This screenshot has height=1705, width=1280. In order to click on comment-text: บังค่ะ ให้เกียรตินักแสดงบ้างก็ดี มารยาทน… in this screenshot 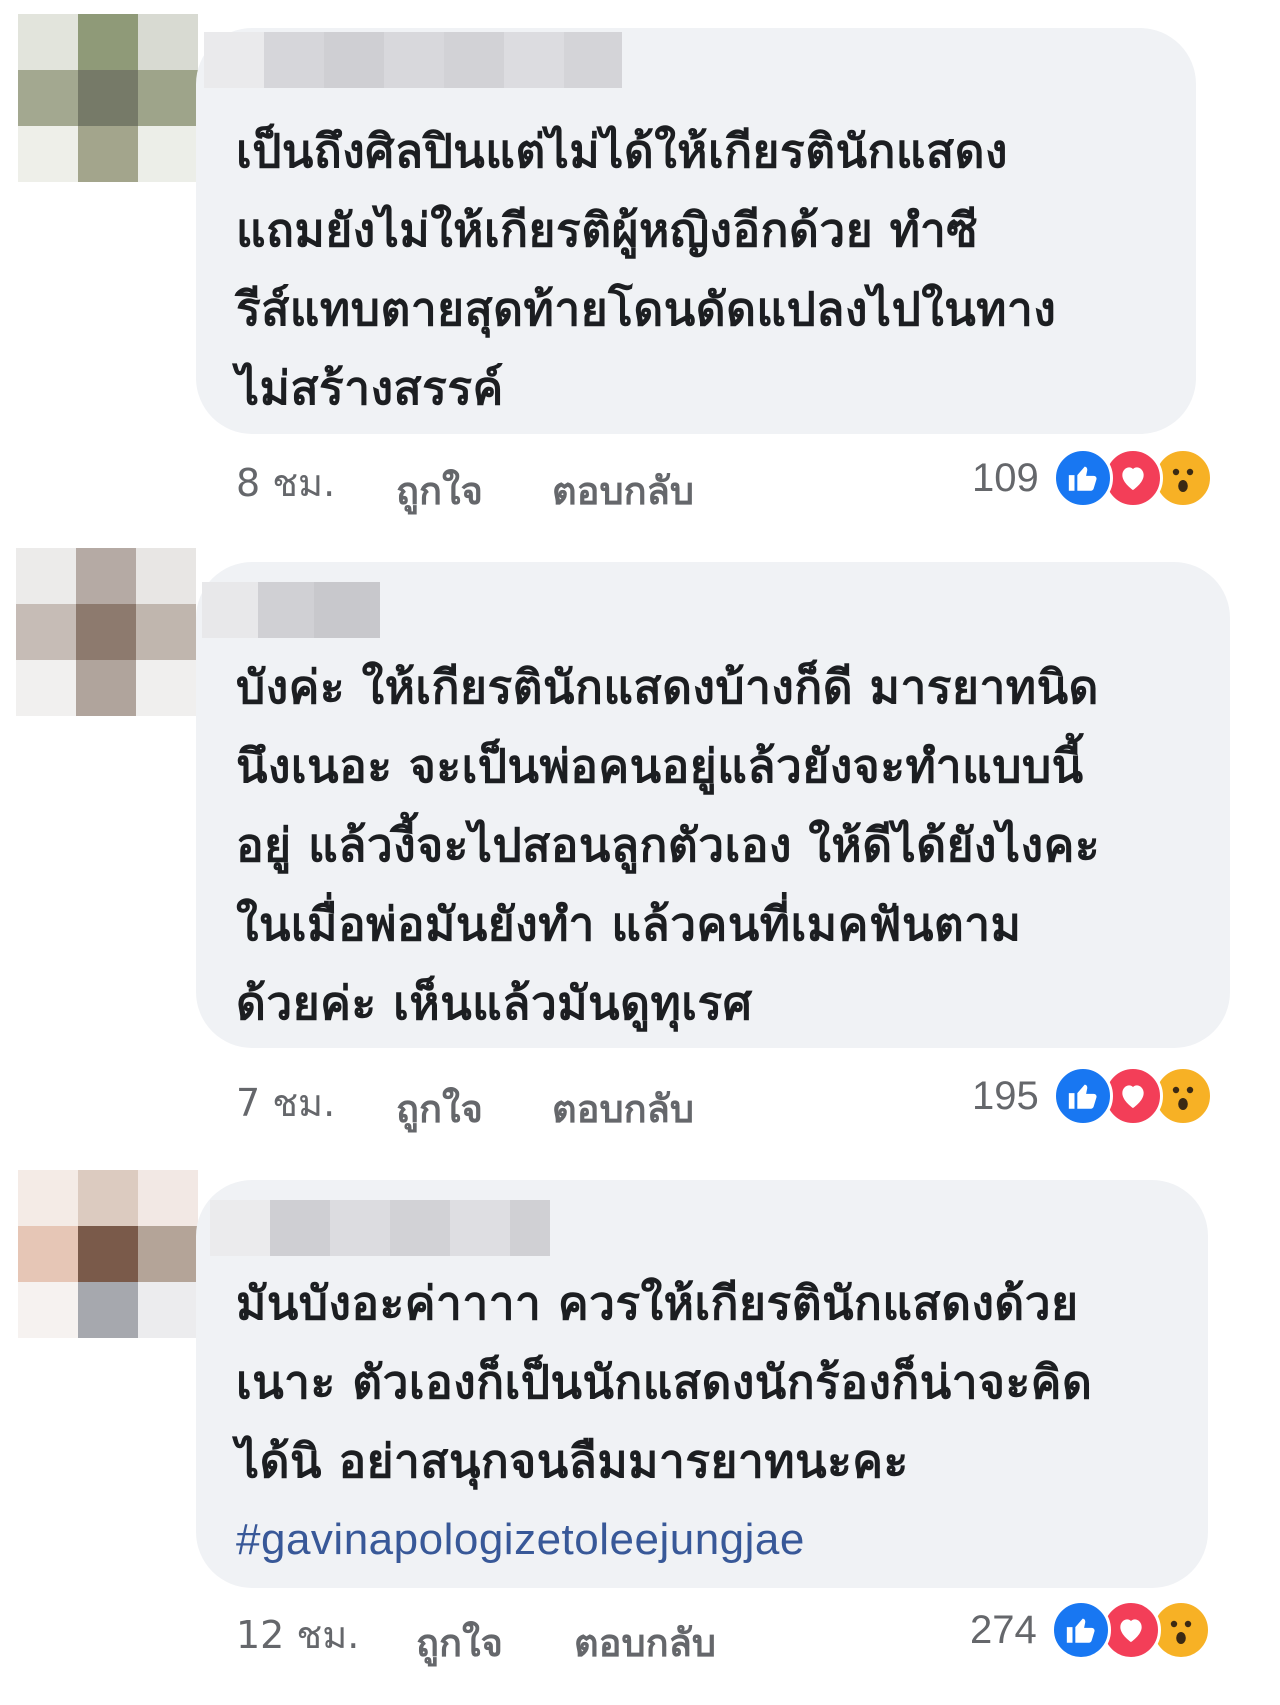, I will do `click(668, 845)`.